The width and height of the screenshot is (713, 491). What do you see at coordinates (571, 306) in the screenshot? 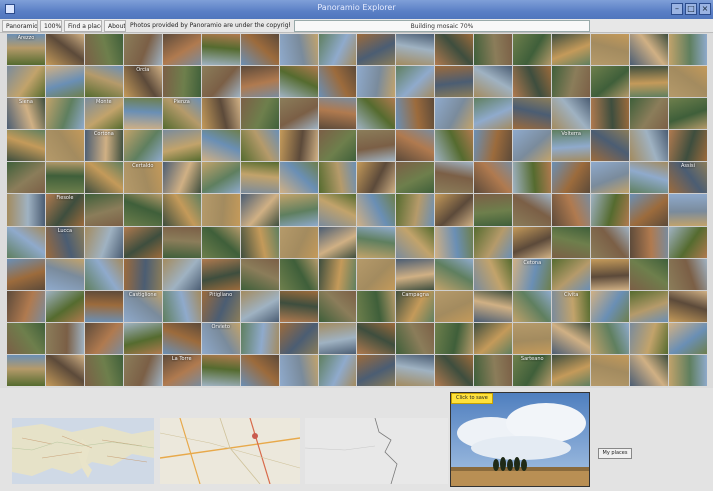
I see `photo-thumbnail: Civita` at bounding box center [571, 306].